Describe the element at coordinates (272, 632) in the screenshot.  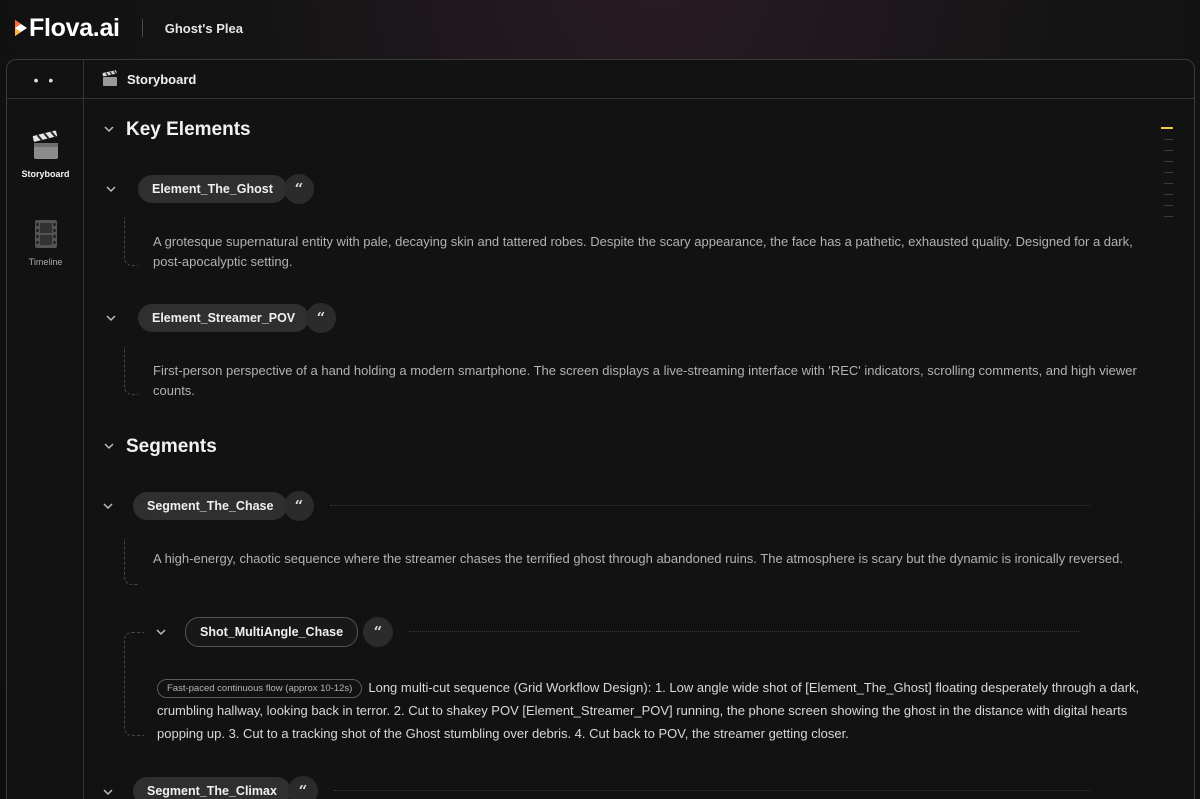
I see `shot-pill-multiangle-chase: Shot_MultiAngle_Chase` at that location.